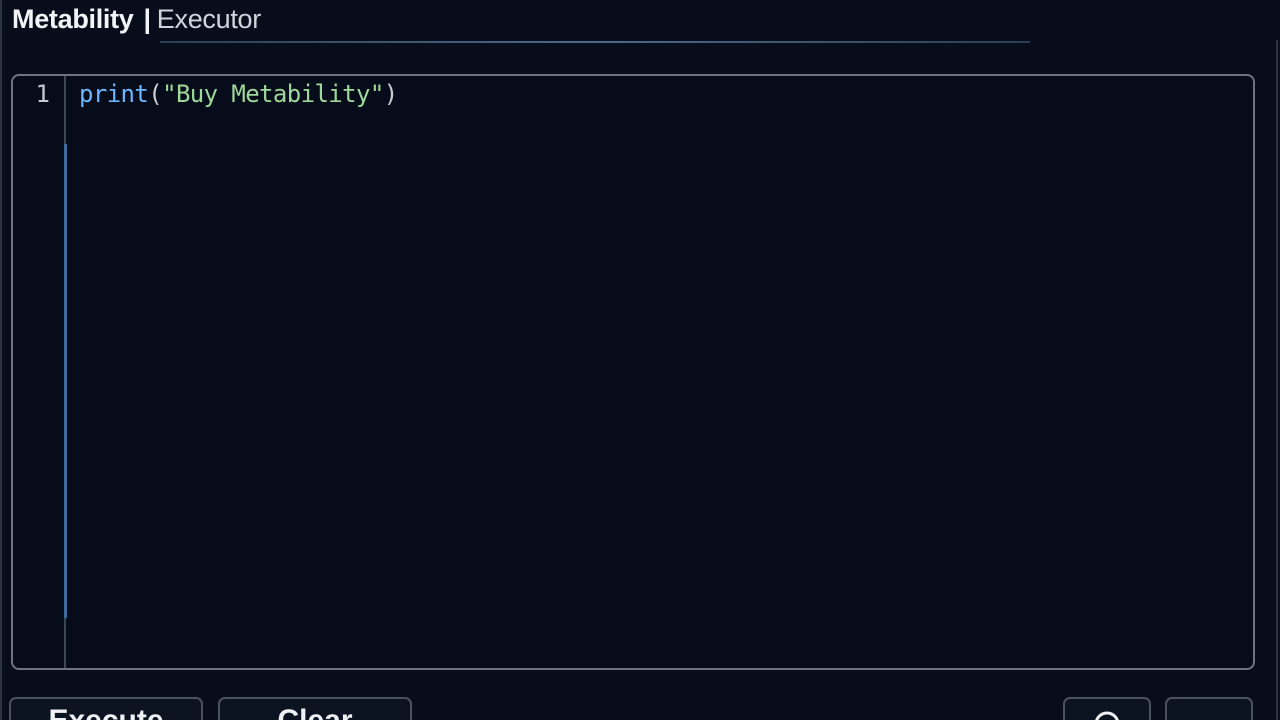 This screenshot has height=720, width=1280. Describe the element at coordinates (273, 94) in the screenshot. I see `code-string-token: "Buy Metability"` at that location.